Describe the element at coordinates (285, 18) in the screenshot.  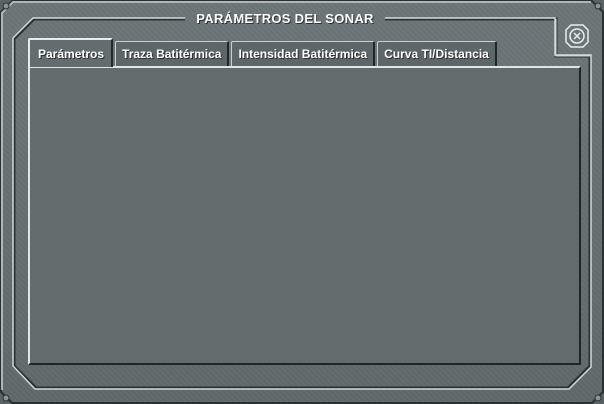
I see `window-title: PARÁMETROS DEL SONAR` at that location.